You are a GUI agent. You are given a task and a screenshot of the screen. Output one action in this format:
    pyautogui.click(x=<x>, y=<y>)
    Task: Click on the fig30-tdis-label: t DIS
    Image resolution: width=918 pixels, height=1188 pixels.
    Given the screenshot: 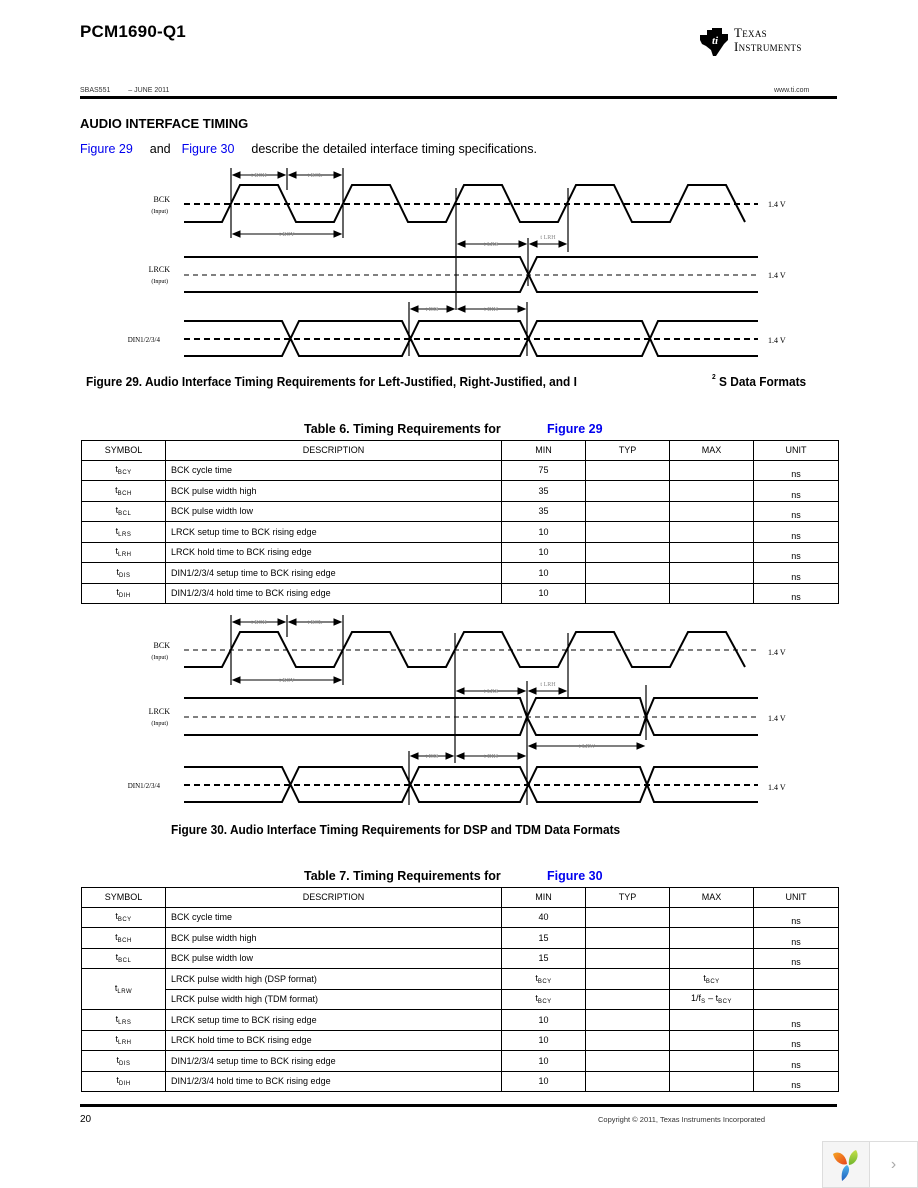 What is the action you would take?
    pyautogui.click(x=432, y=757)
    